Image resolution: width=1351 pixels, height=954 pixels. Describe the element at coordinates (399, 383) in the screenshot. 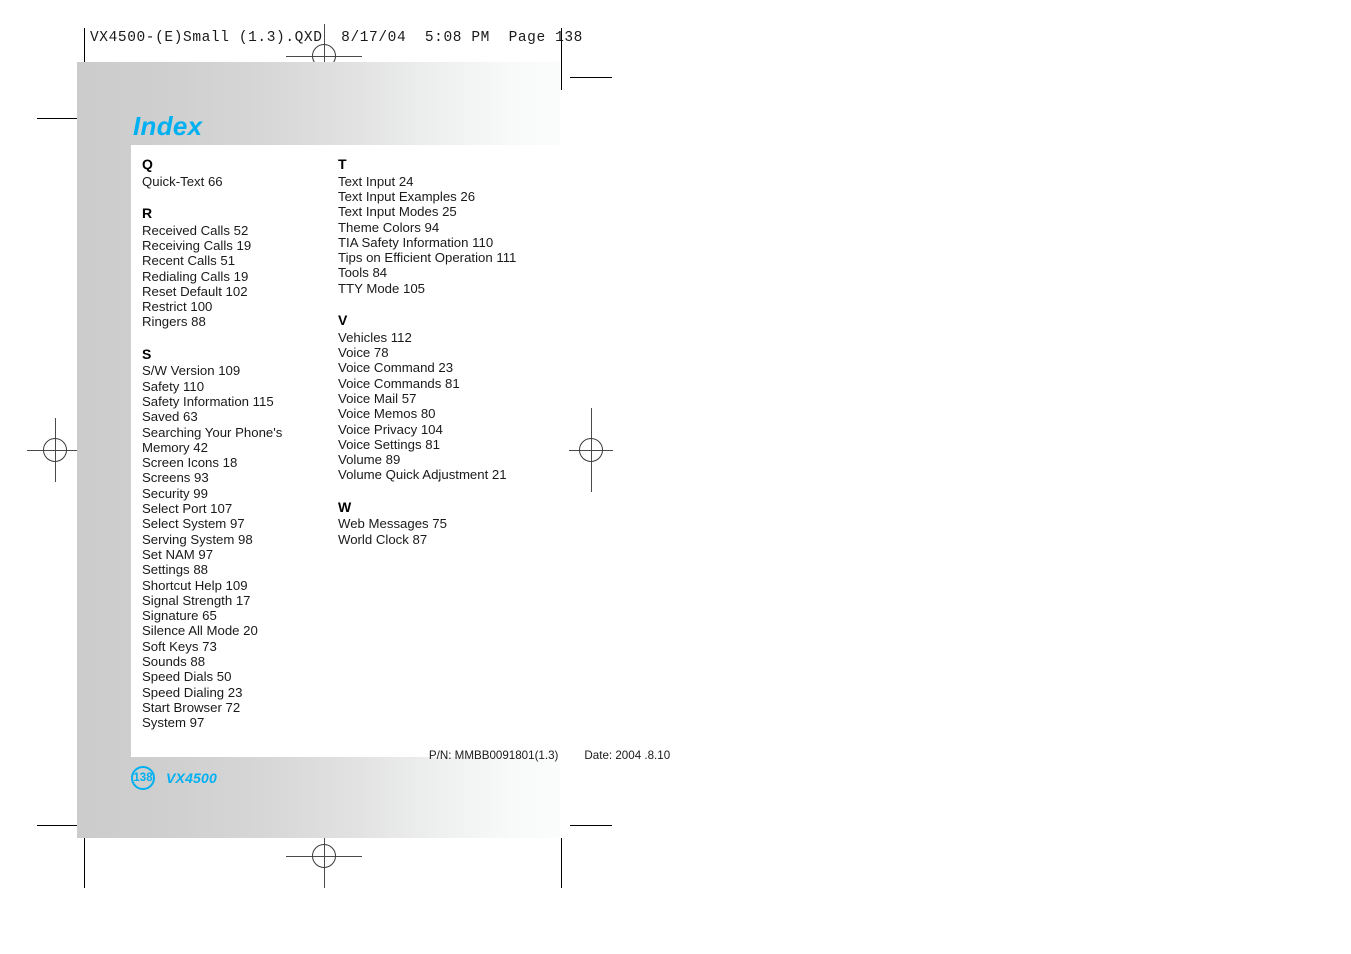

I see `index-entry: Voice Commands 81` at that location.